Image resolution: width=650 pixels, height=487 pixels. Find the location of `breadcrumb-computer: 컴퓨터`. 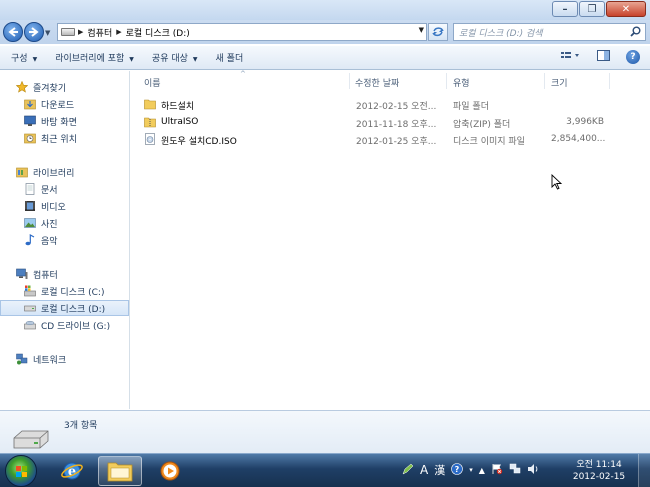

breadcrumb-computer: 컴퓨터 is located at coordinates (99, 32).